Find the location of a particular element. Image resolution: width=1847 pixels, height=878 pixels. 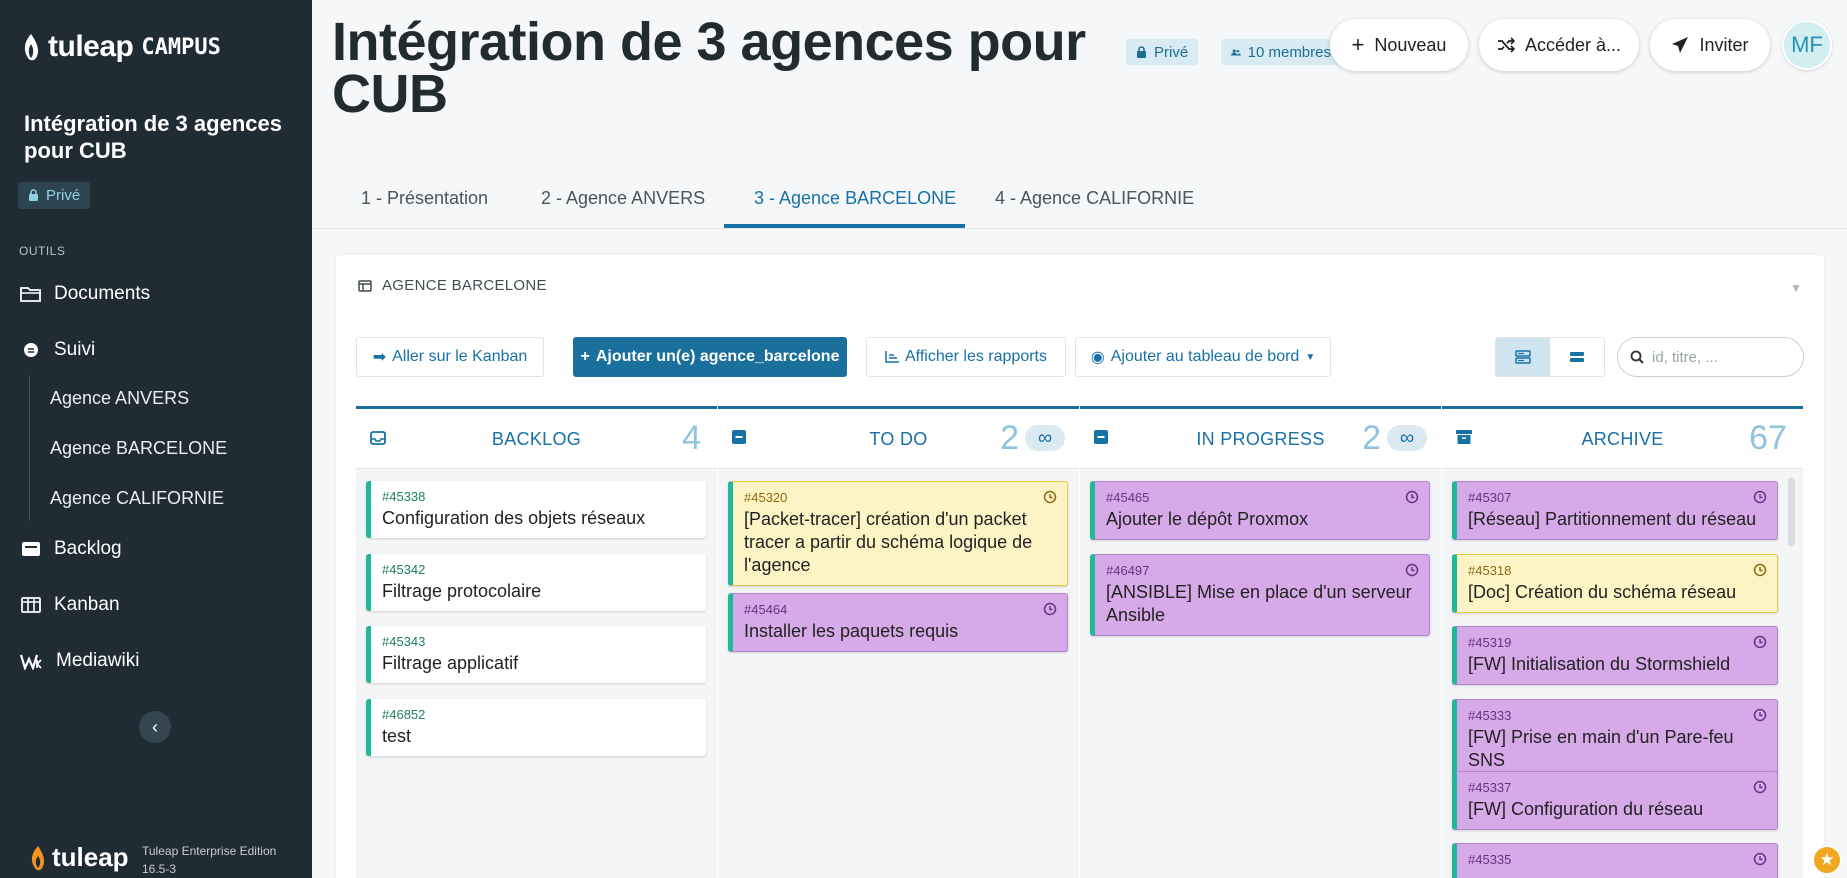

card-id: #45465 is located at coordinates (1261, 497).